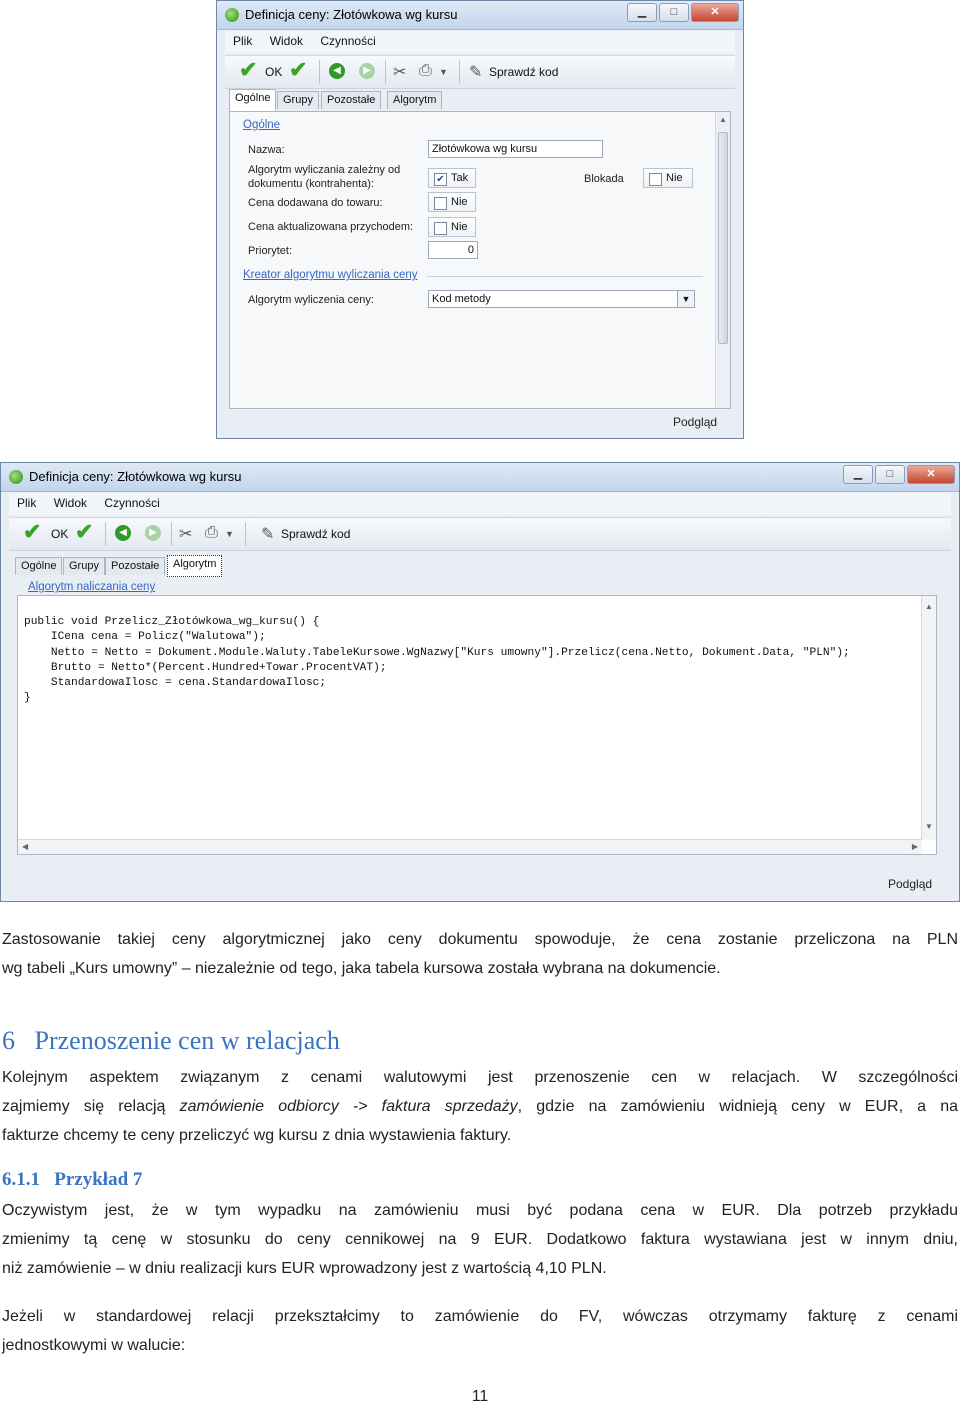  Describe the element at coordinates (723, 238) in the screenshot. I see `scroll-thumb` at that location.